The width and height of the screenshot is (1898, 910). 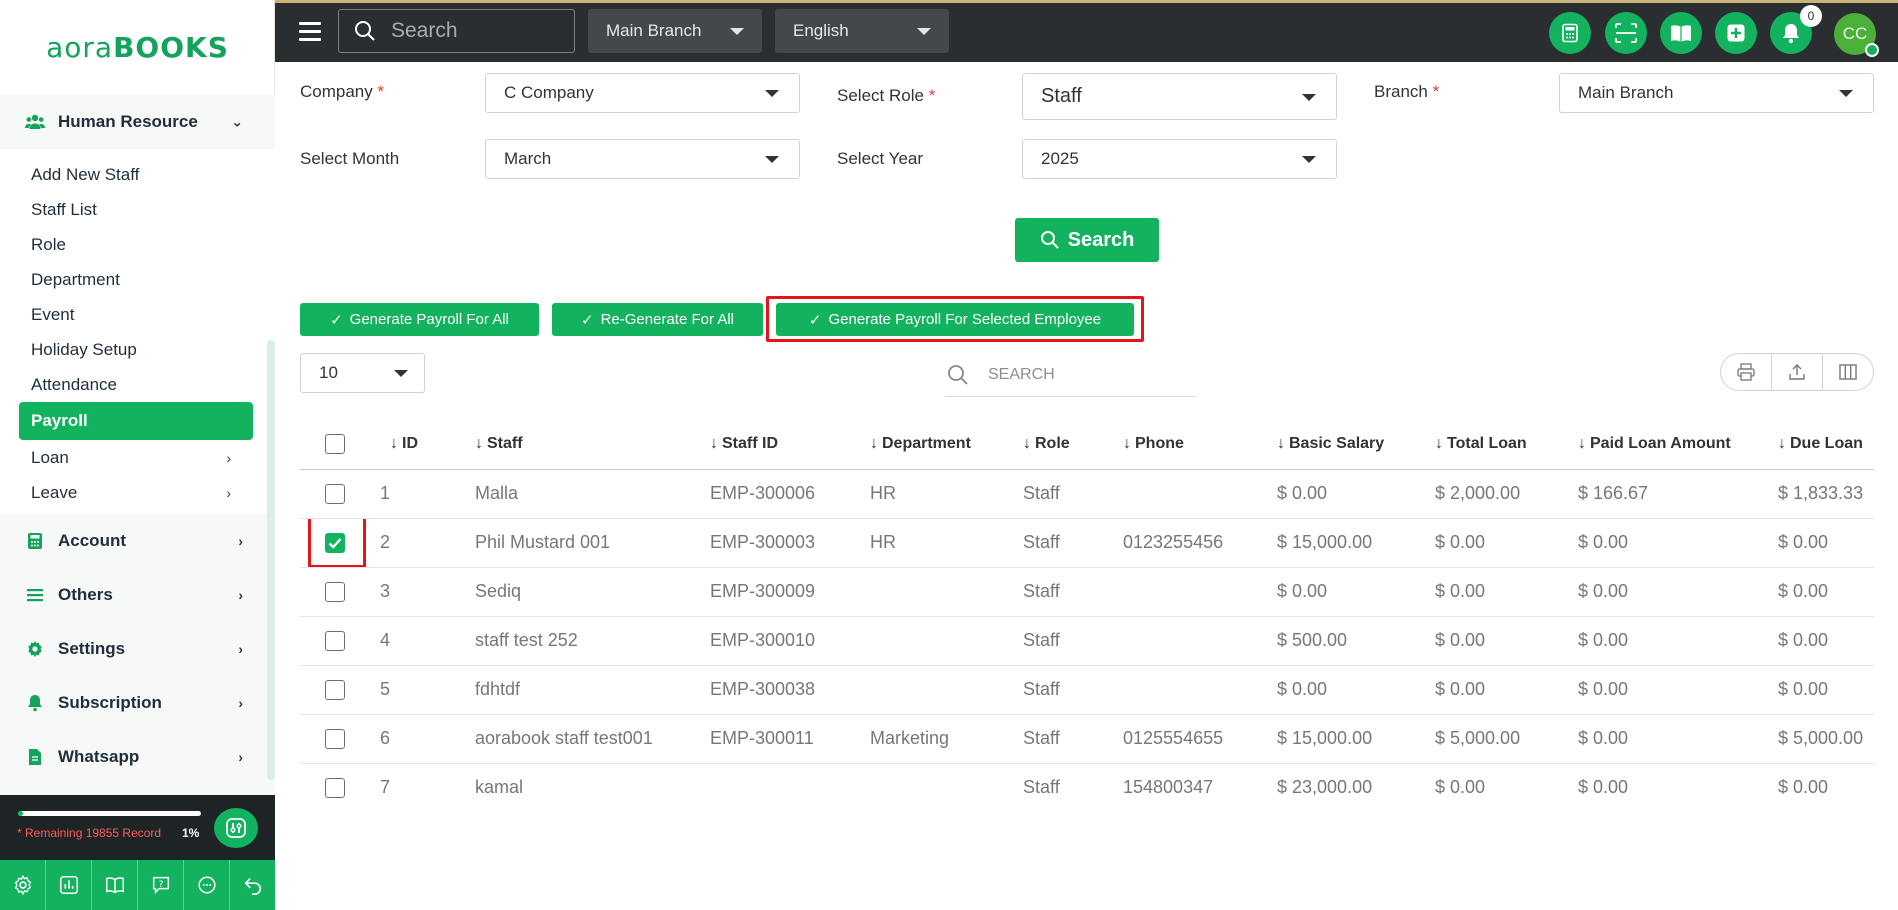 What do you see at coordinates (136, 492) in the screenshot?
I see `sidebar-item-leave: Leave ›` at bounding box center [136, 492].